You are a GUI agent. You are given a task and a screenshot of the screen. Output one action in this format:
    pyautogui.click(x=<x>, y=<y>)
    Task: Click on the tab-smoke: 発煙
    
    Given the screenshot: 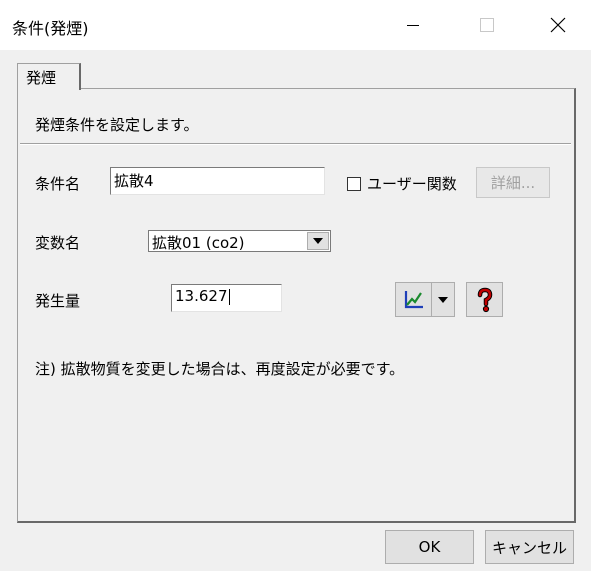 What is the action you would take?
    pyautogui.click(x=49, y=76)
    